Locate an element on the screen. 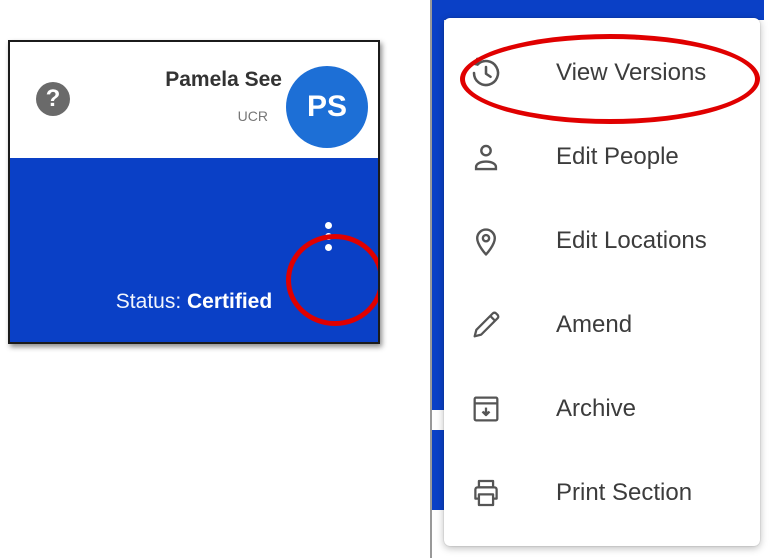  menu-item-amend: Amend is located at coordinates (602, 325).